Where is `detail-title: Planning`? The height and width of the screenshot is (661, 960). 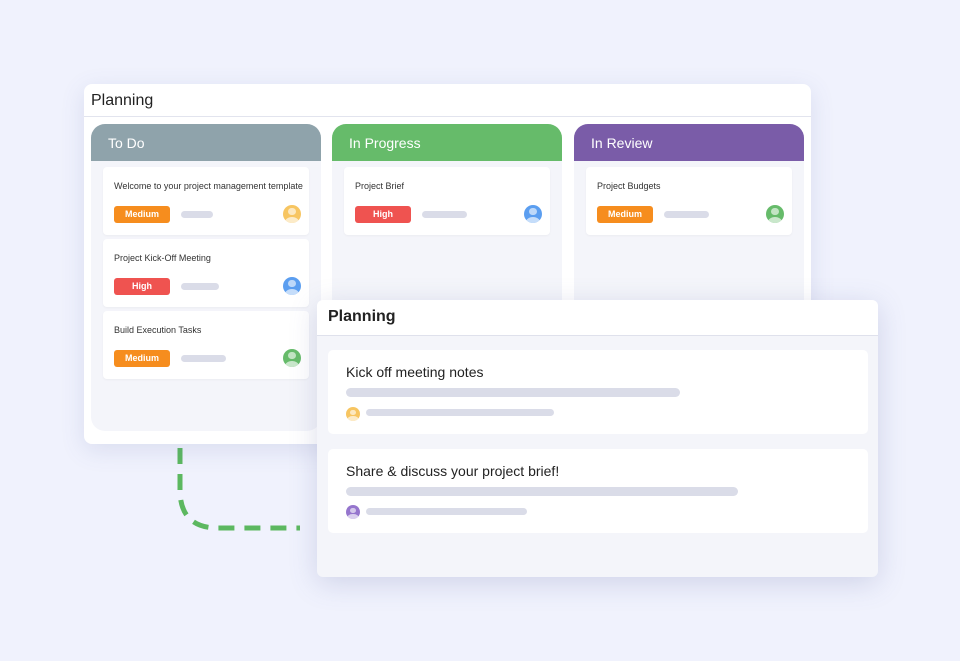 detail-title: Planning is located at coordinates (597, 318).